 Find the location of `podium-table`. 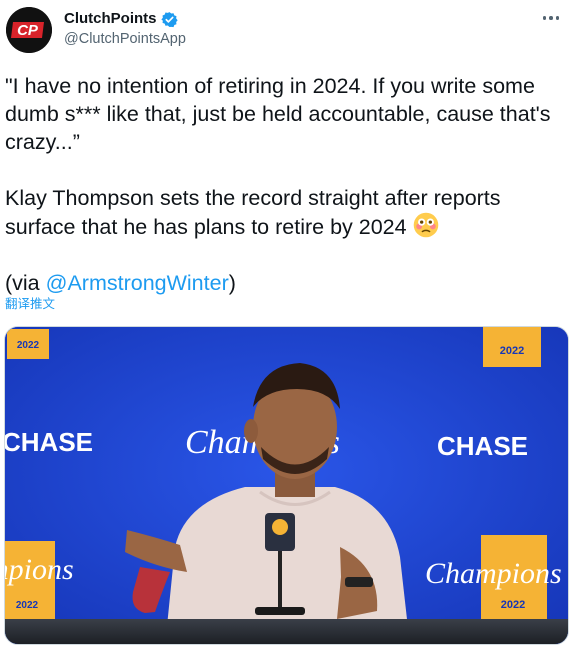

podium-table is located at coordinates (286, 631).